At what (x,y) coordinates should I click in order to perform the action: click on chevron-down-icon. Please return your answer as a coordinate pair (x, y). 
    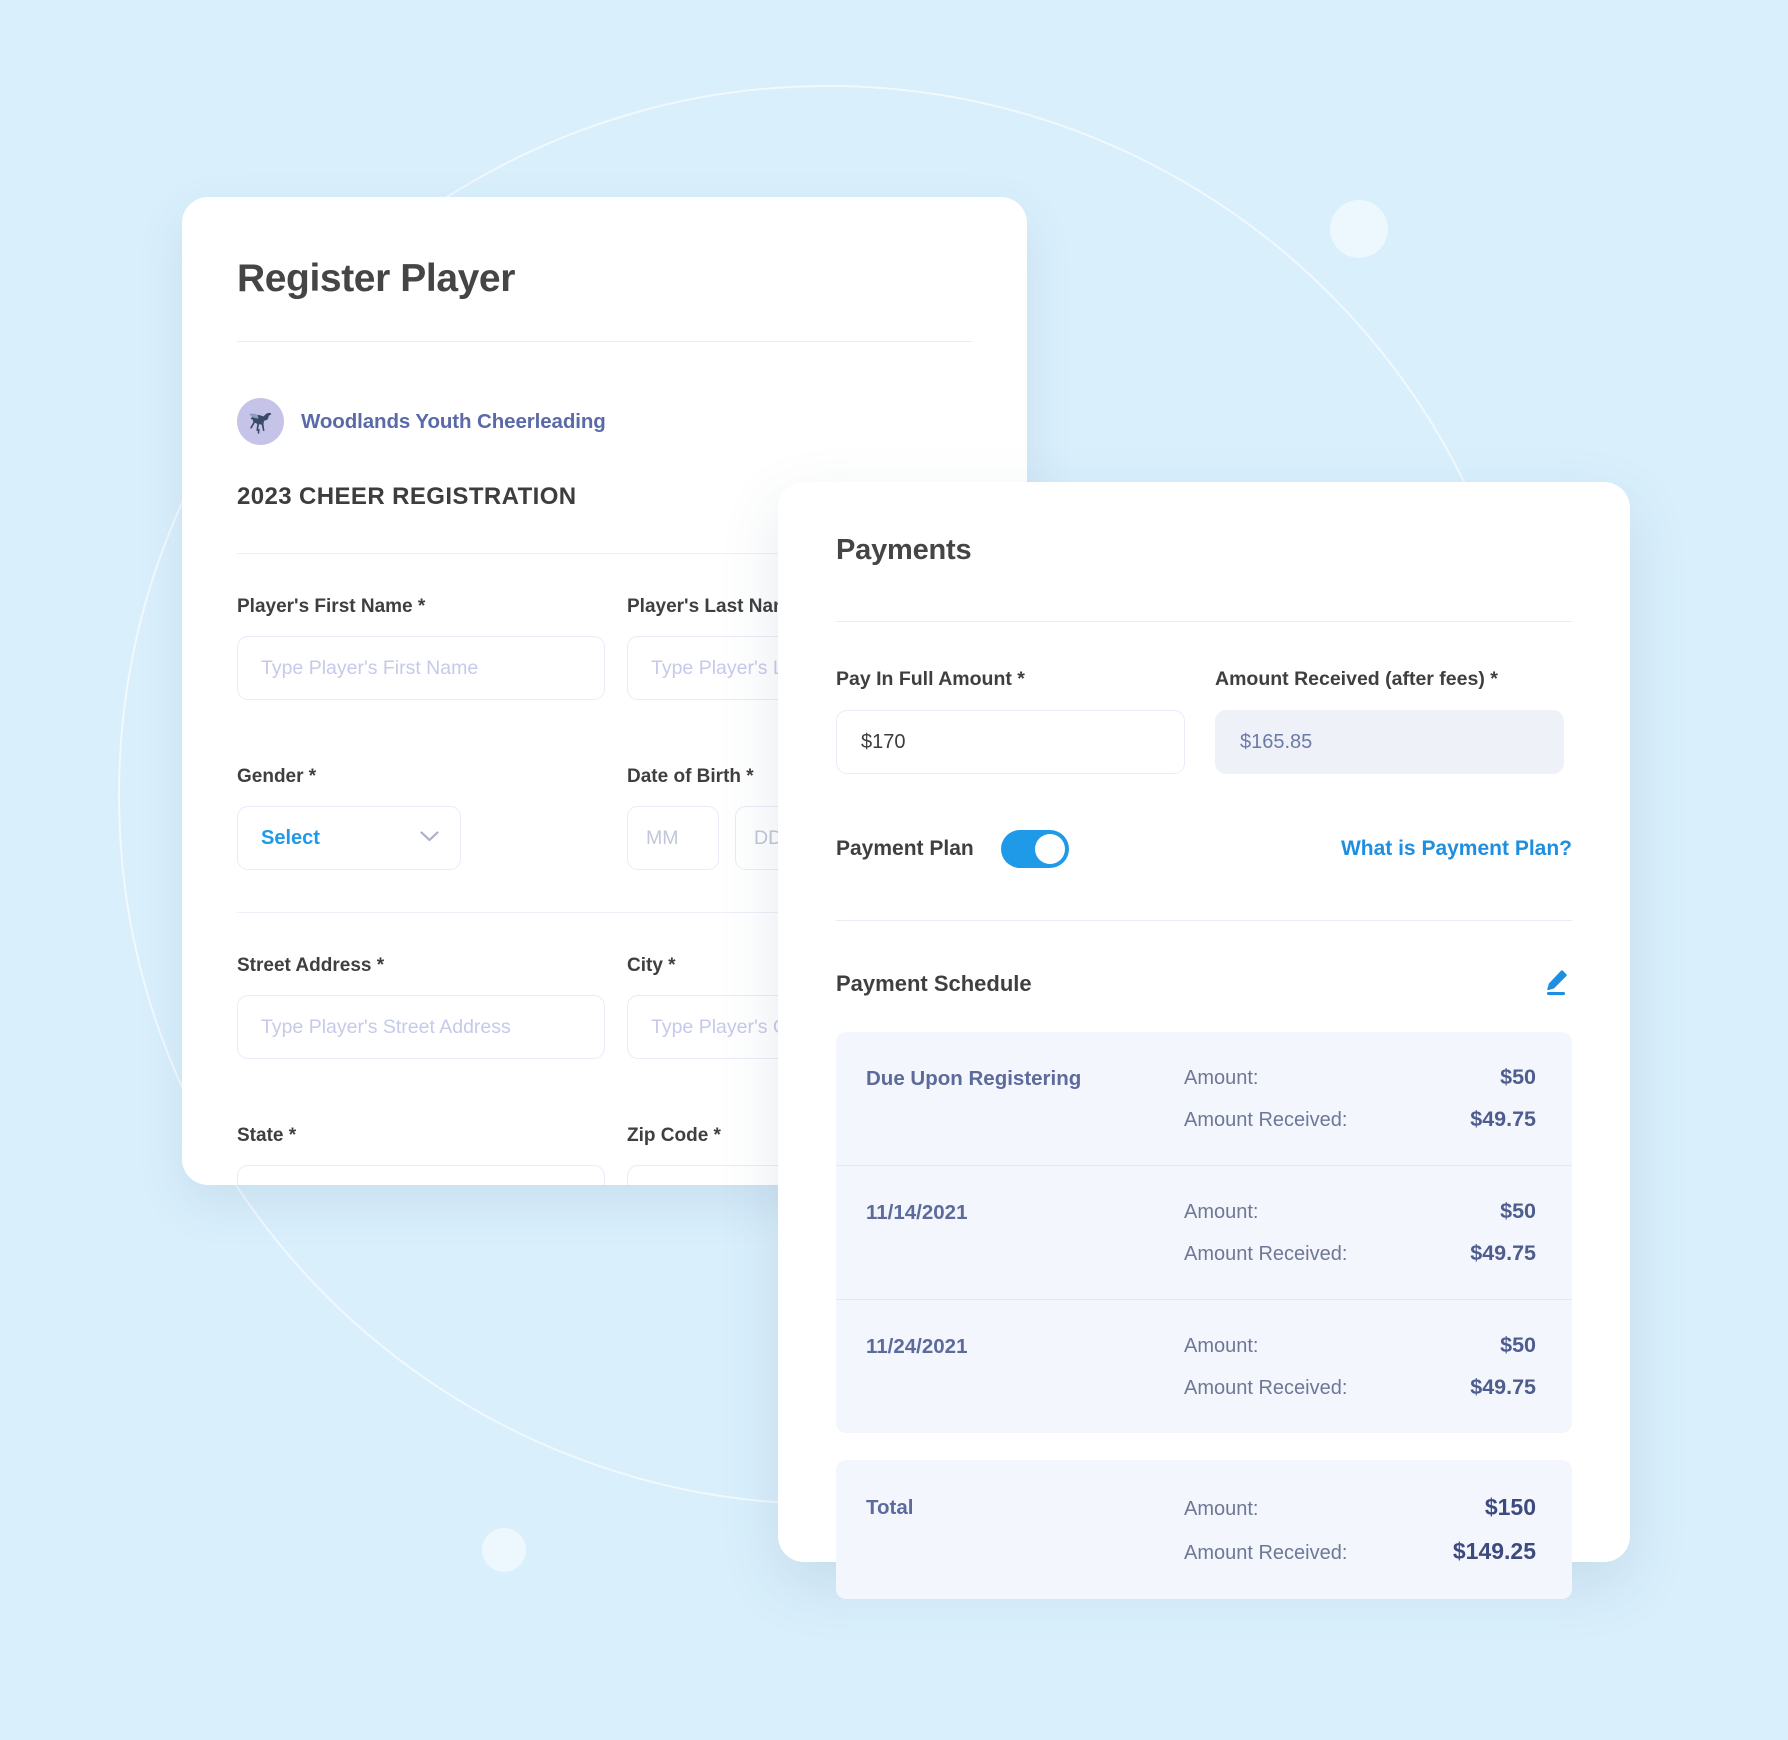
    Looking at the image, I should click on (429, 838).